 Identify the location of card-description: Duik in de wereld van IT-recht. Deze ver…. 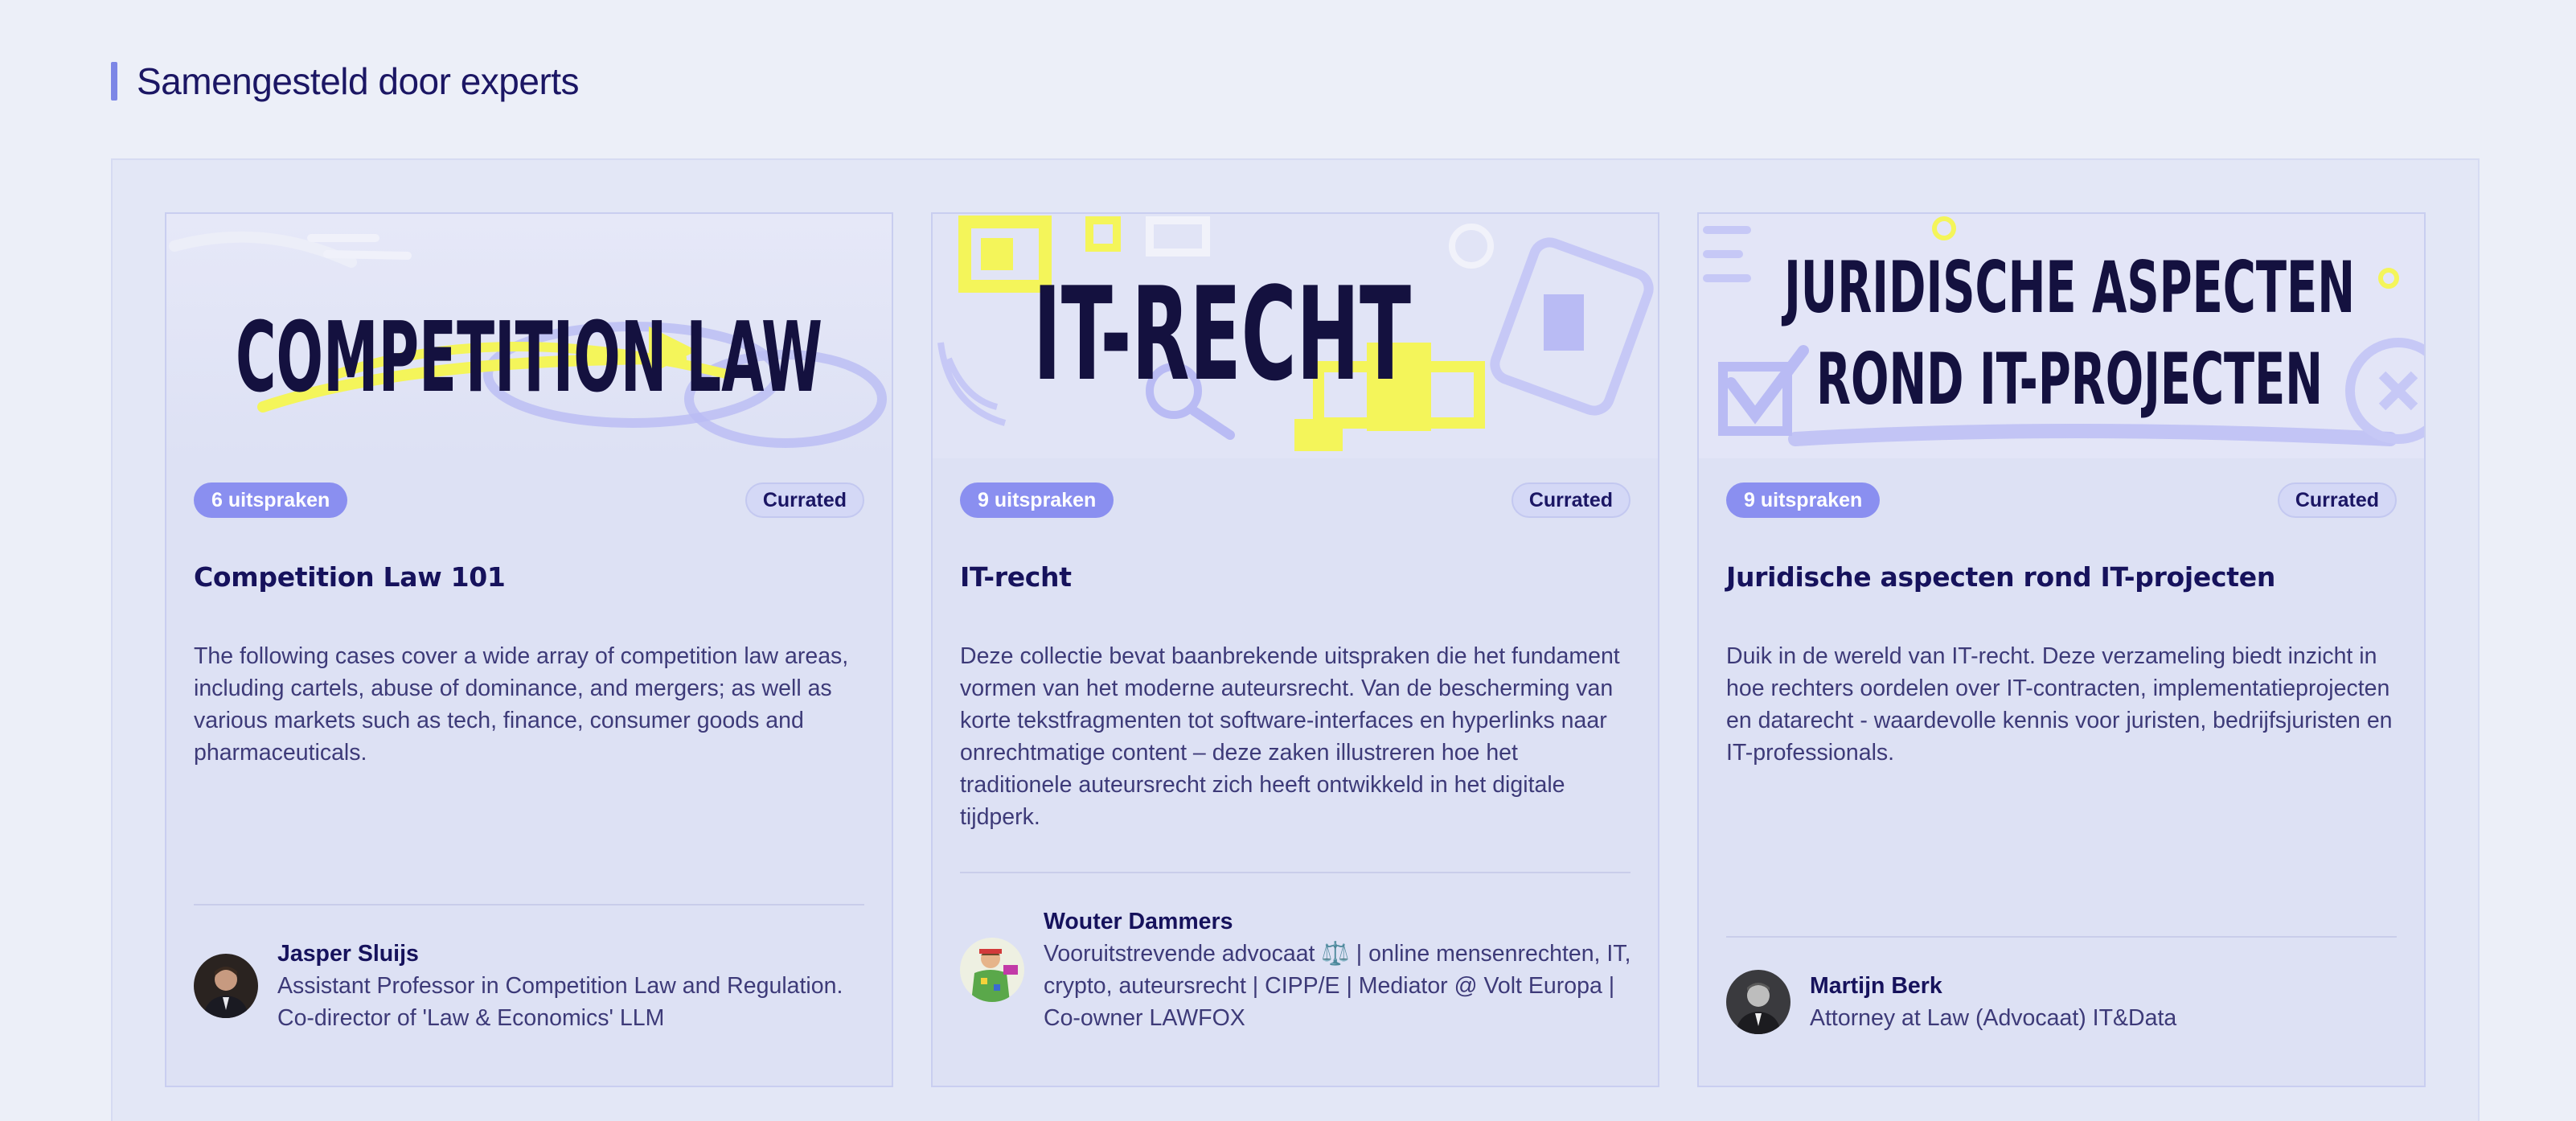
(2059, 704).